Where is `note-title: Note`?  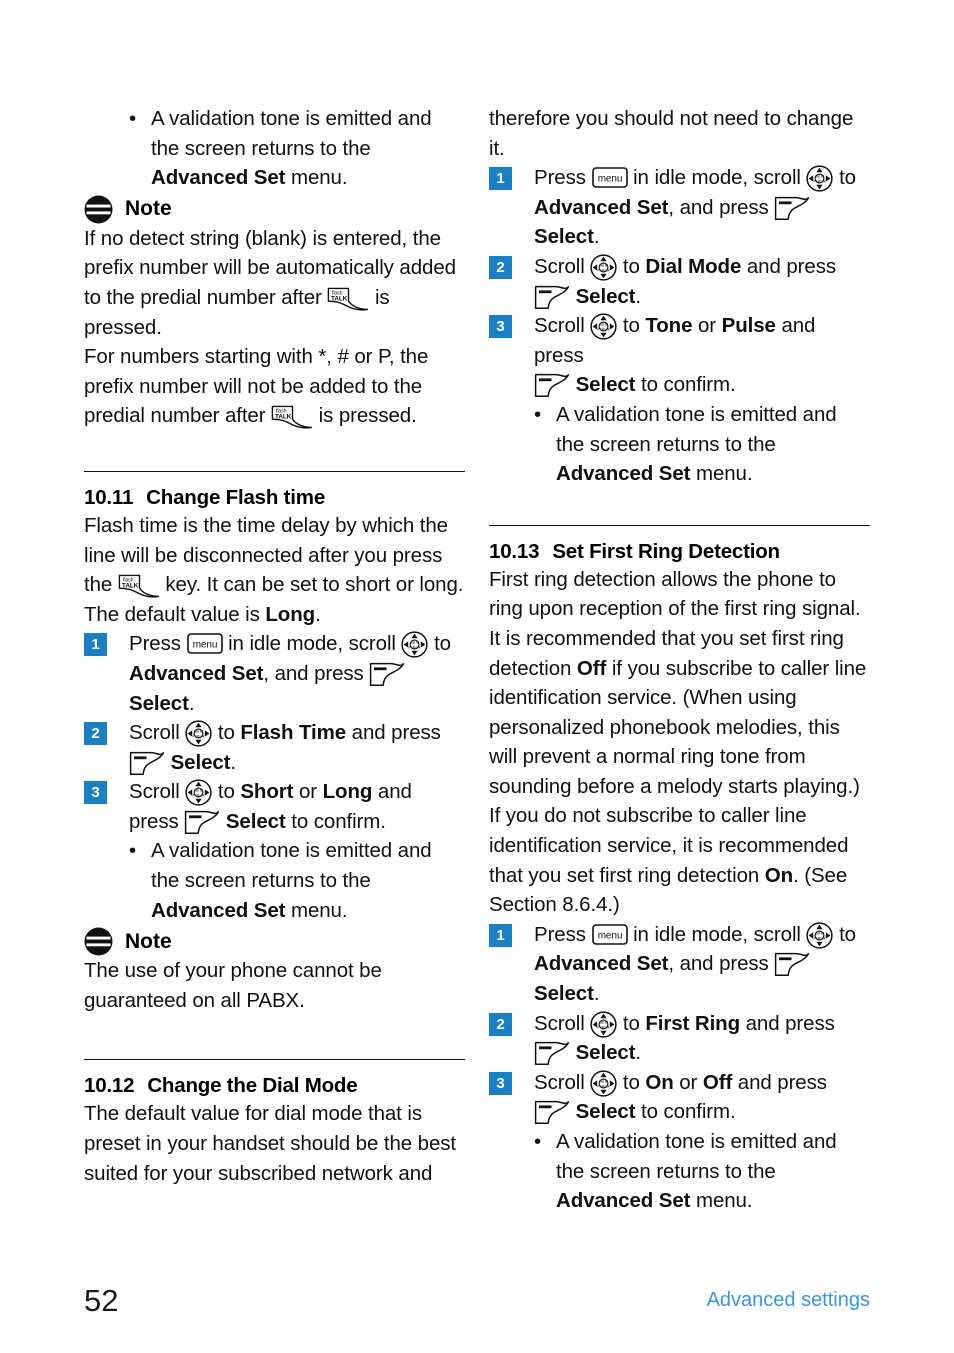 note-title: Note is located at coordinates (148, 209).